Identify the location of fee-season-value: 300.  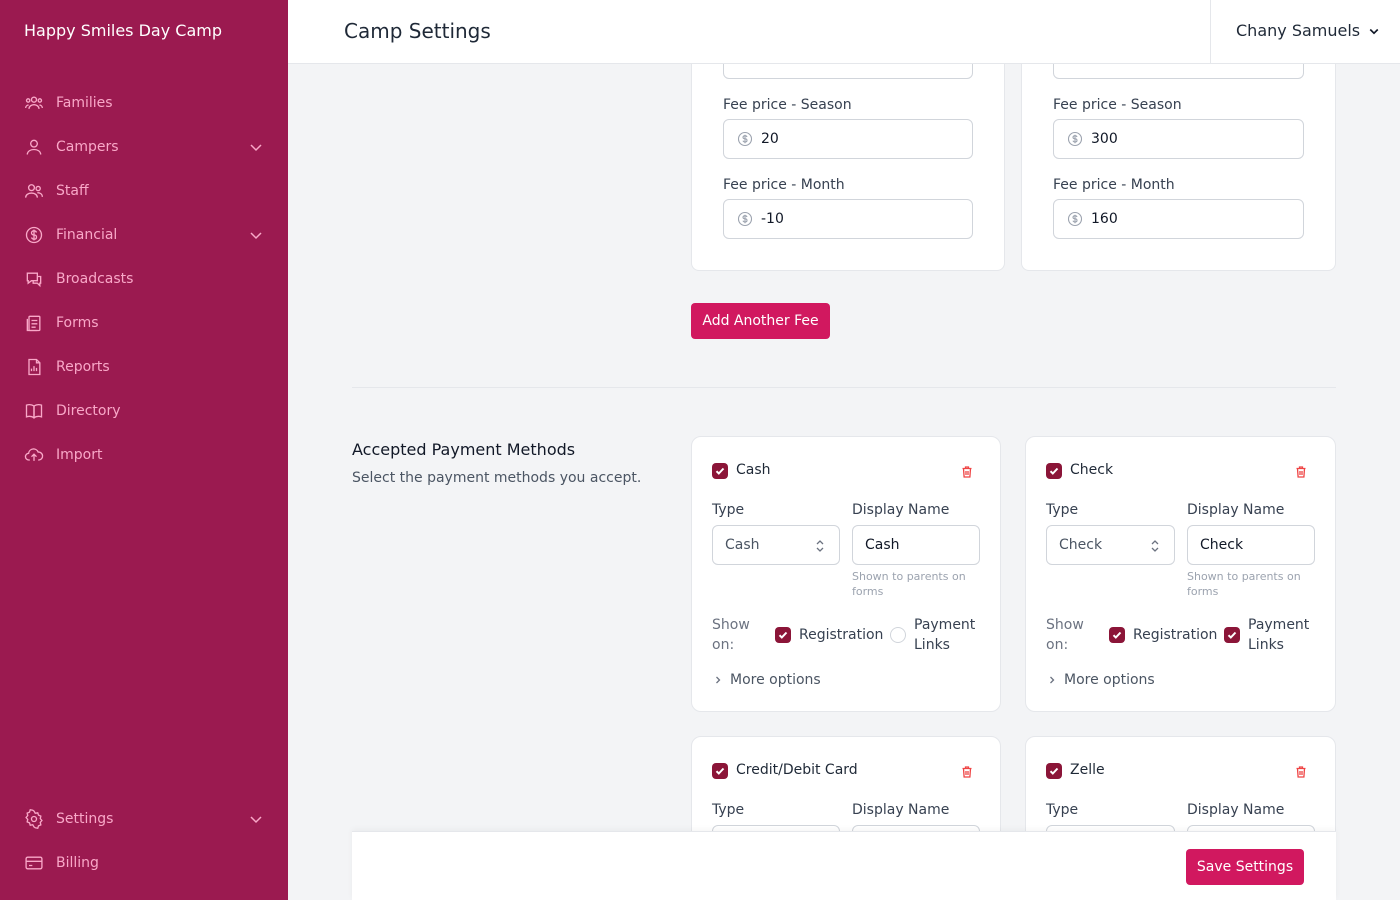
(1104, 139).